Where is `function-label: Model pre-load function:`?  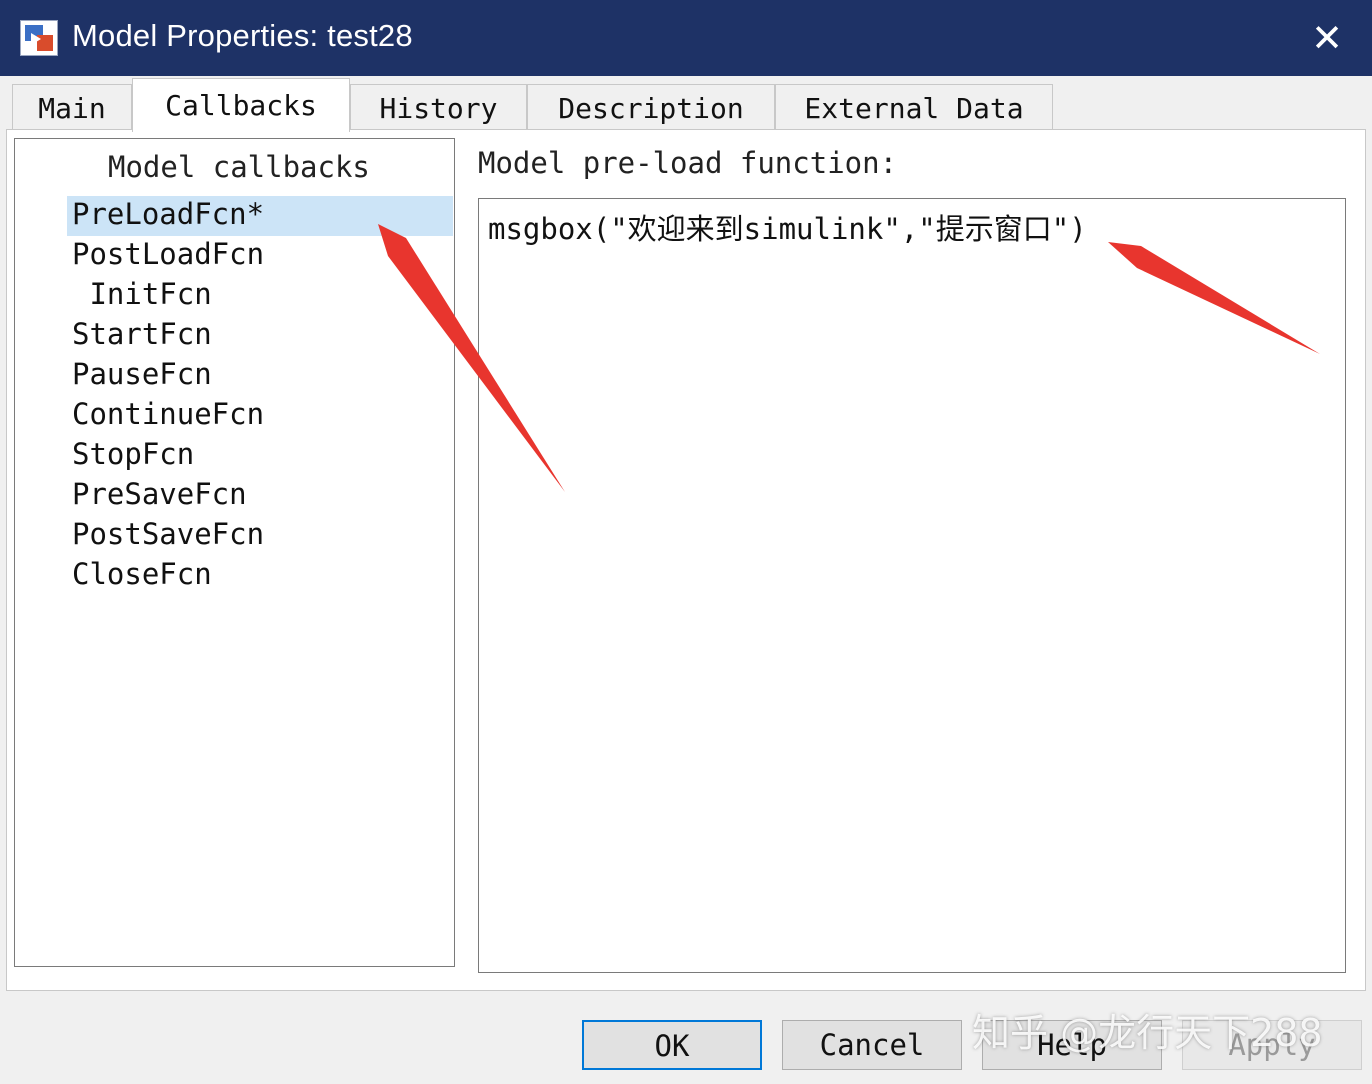 function-label: Model pre-load function: is located at coordinates (688, 163).